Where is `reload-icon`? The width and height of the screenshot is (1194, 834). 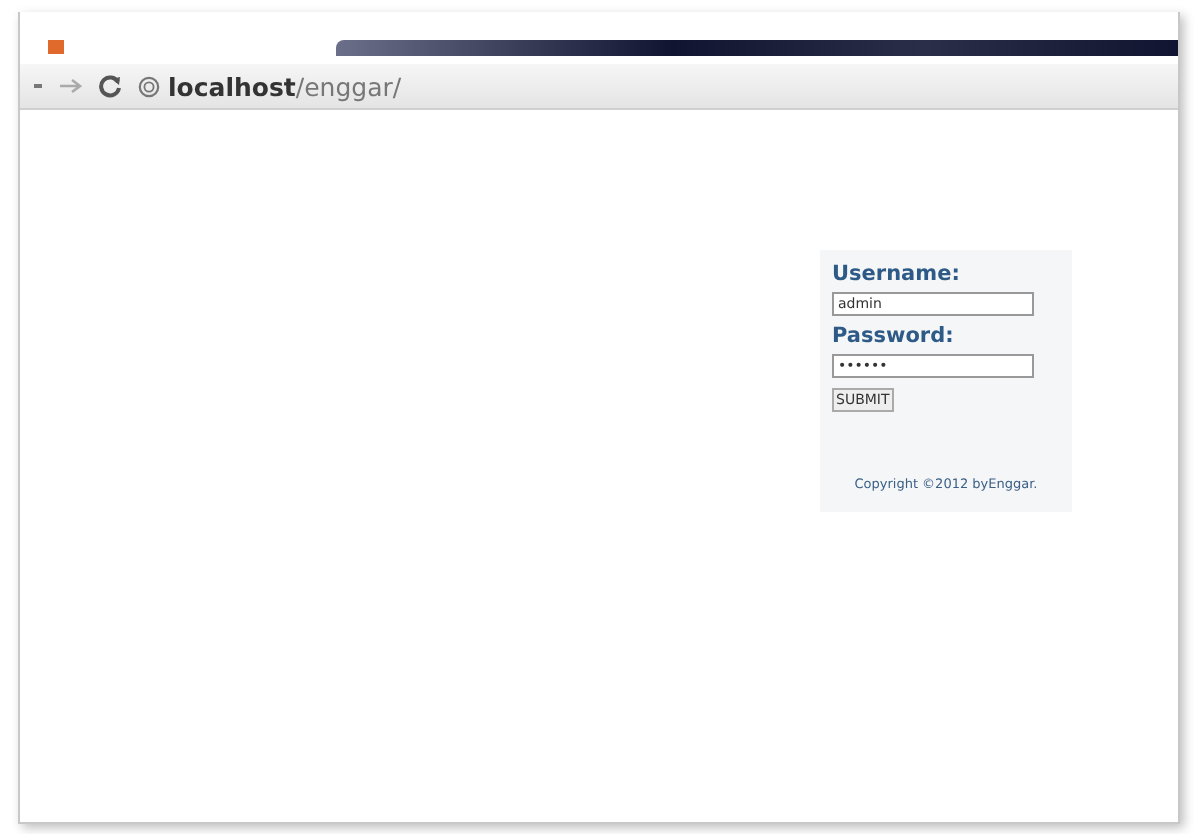 reload-icon is located at coordinates (110, 86).